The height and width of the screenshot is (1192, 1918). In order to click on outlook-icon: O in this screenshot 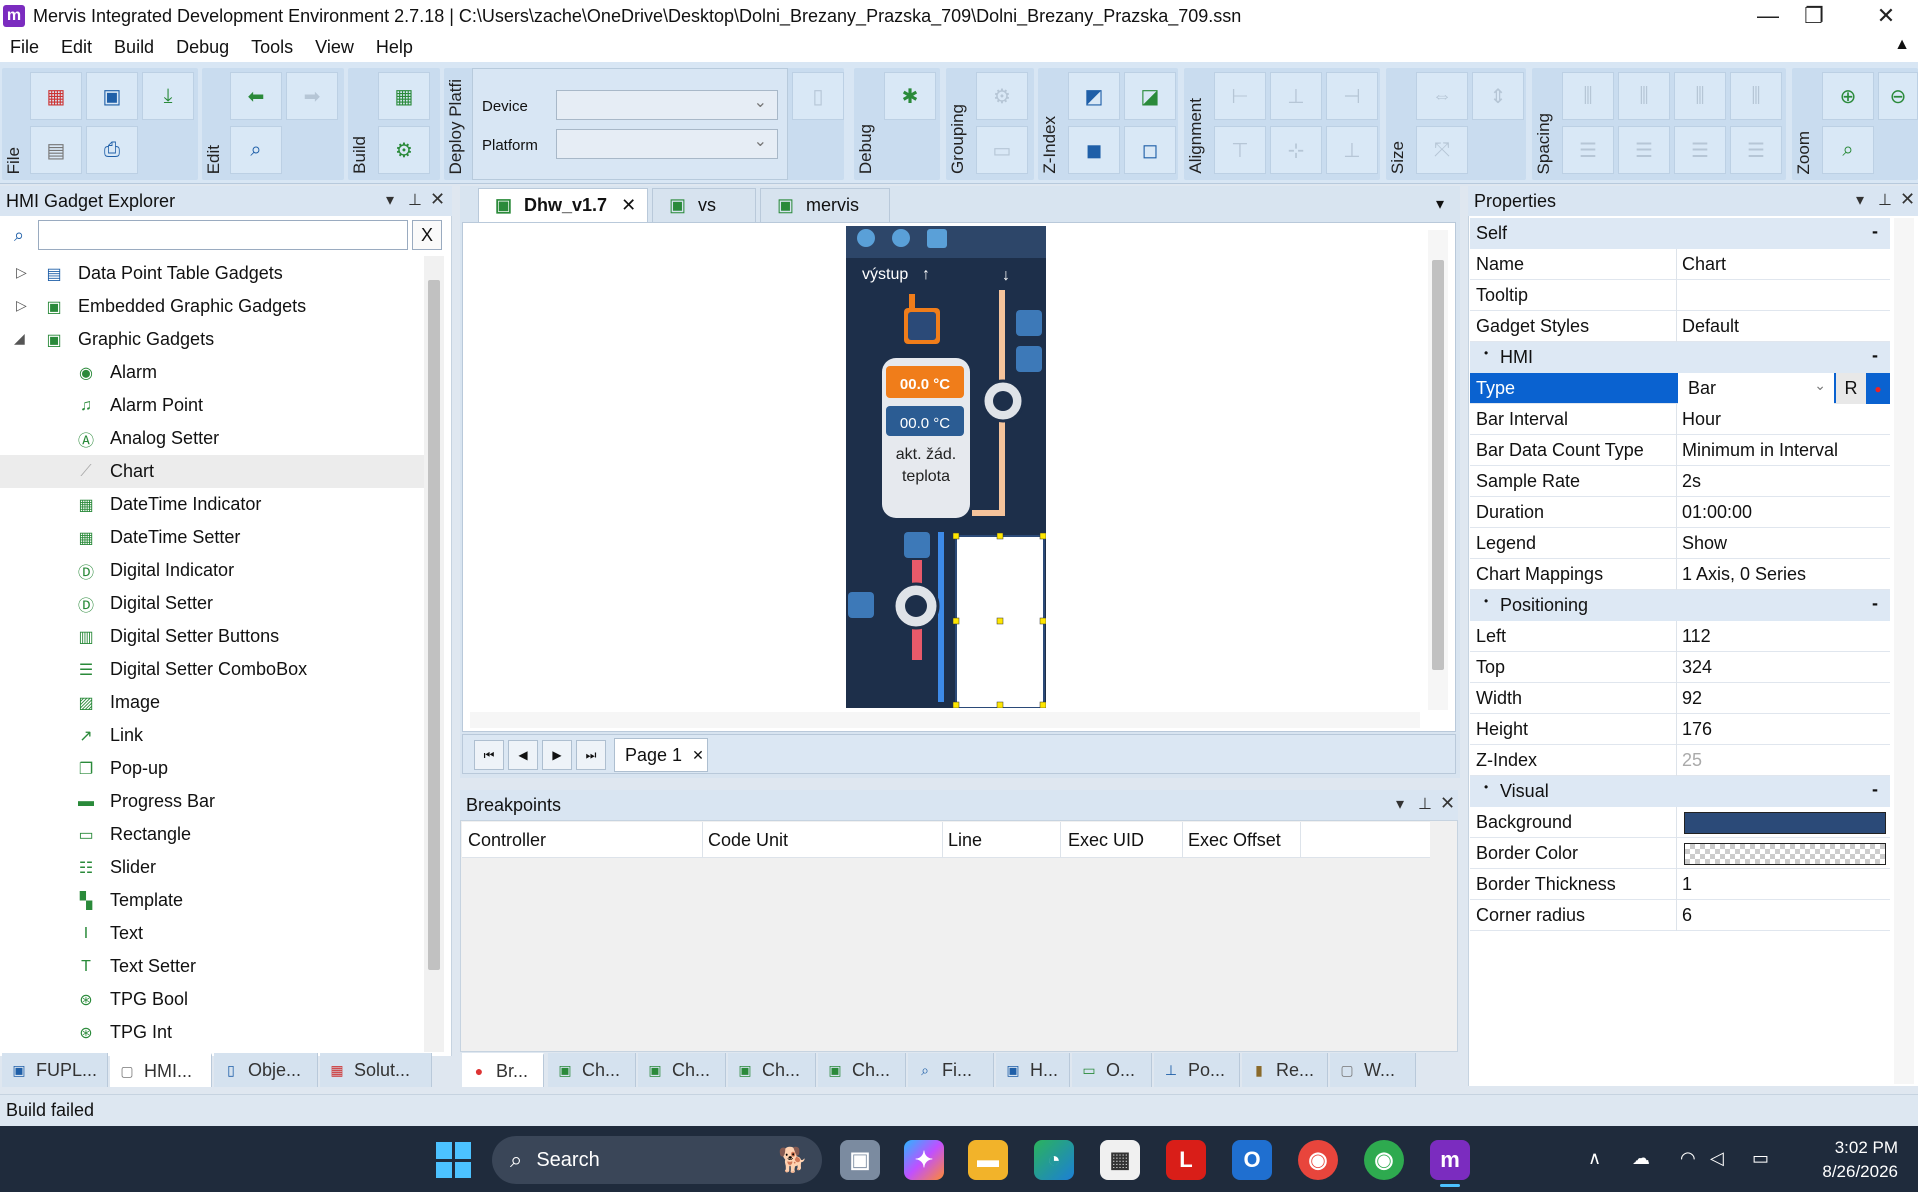, I will do `click(1252, 1160)`.